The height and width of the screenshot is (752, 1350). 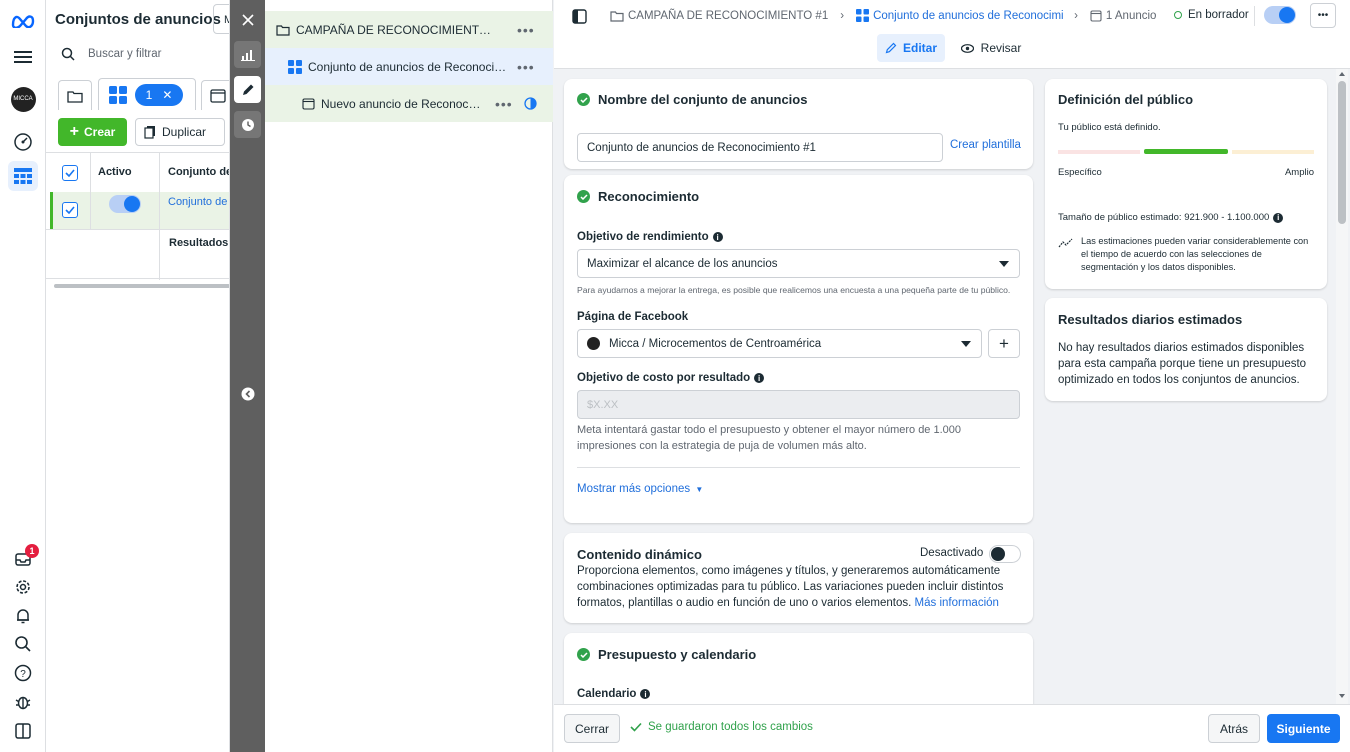 I want to click on meter-broad-label: Amplio, so click(x=1299, y=172).